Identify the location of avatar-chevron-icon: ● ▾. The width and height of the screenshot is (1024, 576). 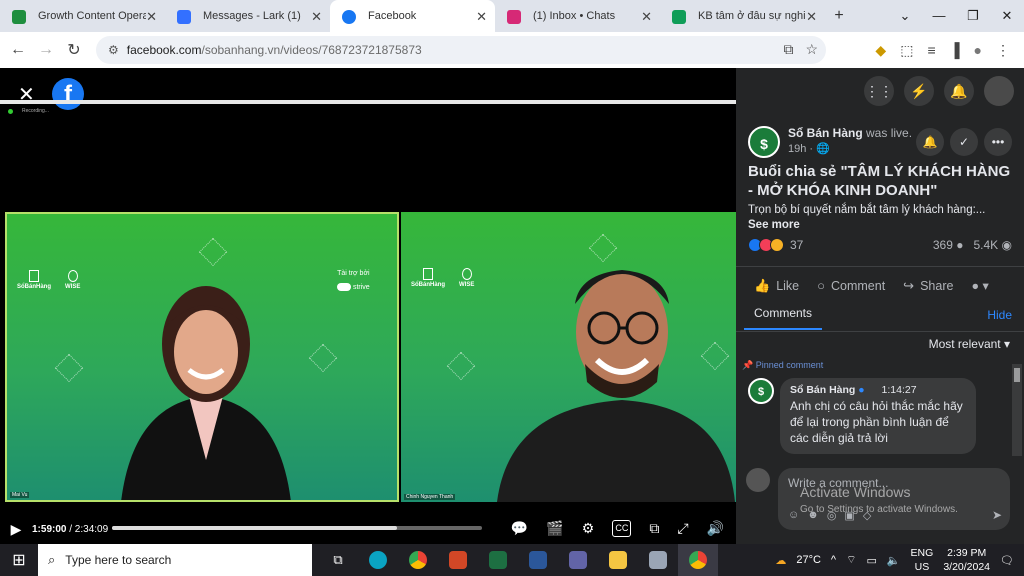
(980, 286).